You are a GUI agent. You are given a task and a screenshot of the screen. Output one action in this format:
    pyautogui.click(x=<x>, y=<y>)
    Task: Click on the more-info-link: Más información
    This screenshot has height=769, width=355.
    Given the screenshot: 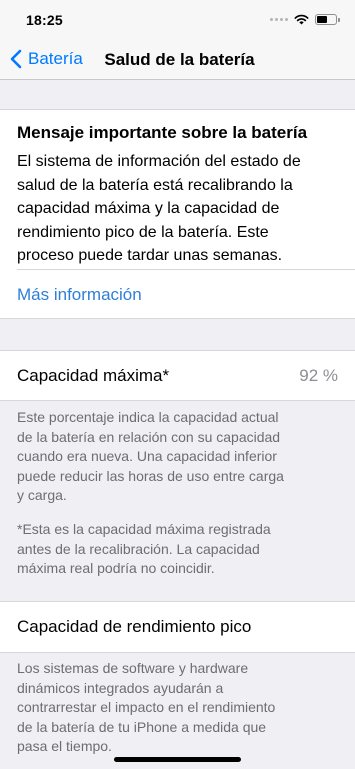 What is the action you would take?
    pyautogui.click(x=79, y=295)
    